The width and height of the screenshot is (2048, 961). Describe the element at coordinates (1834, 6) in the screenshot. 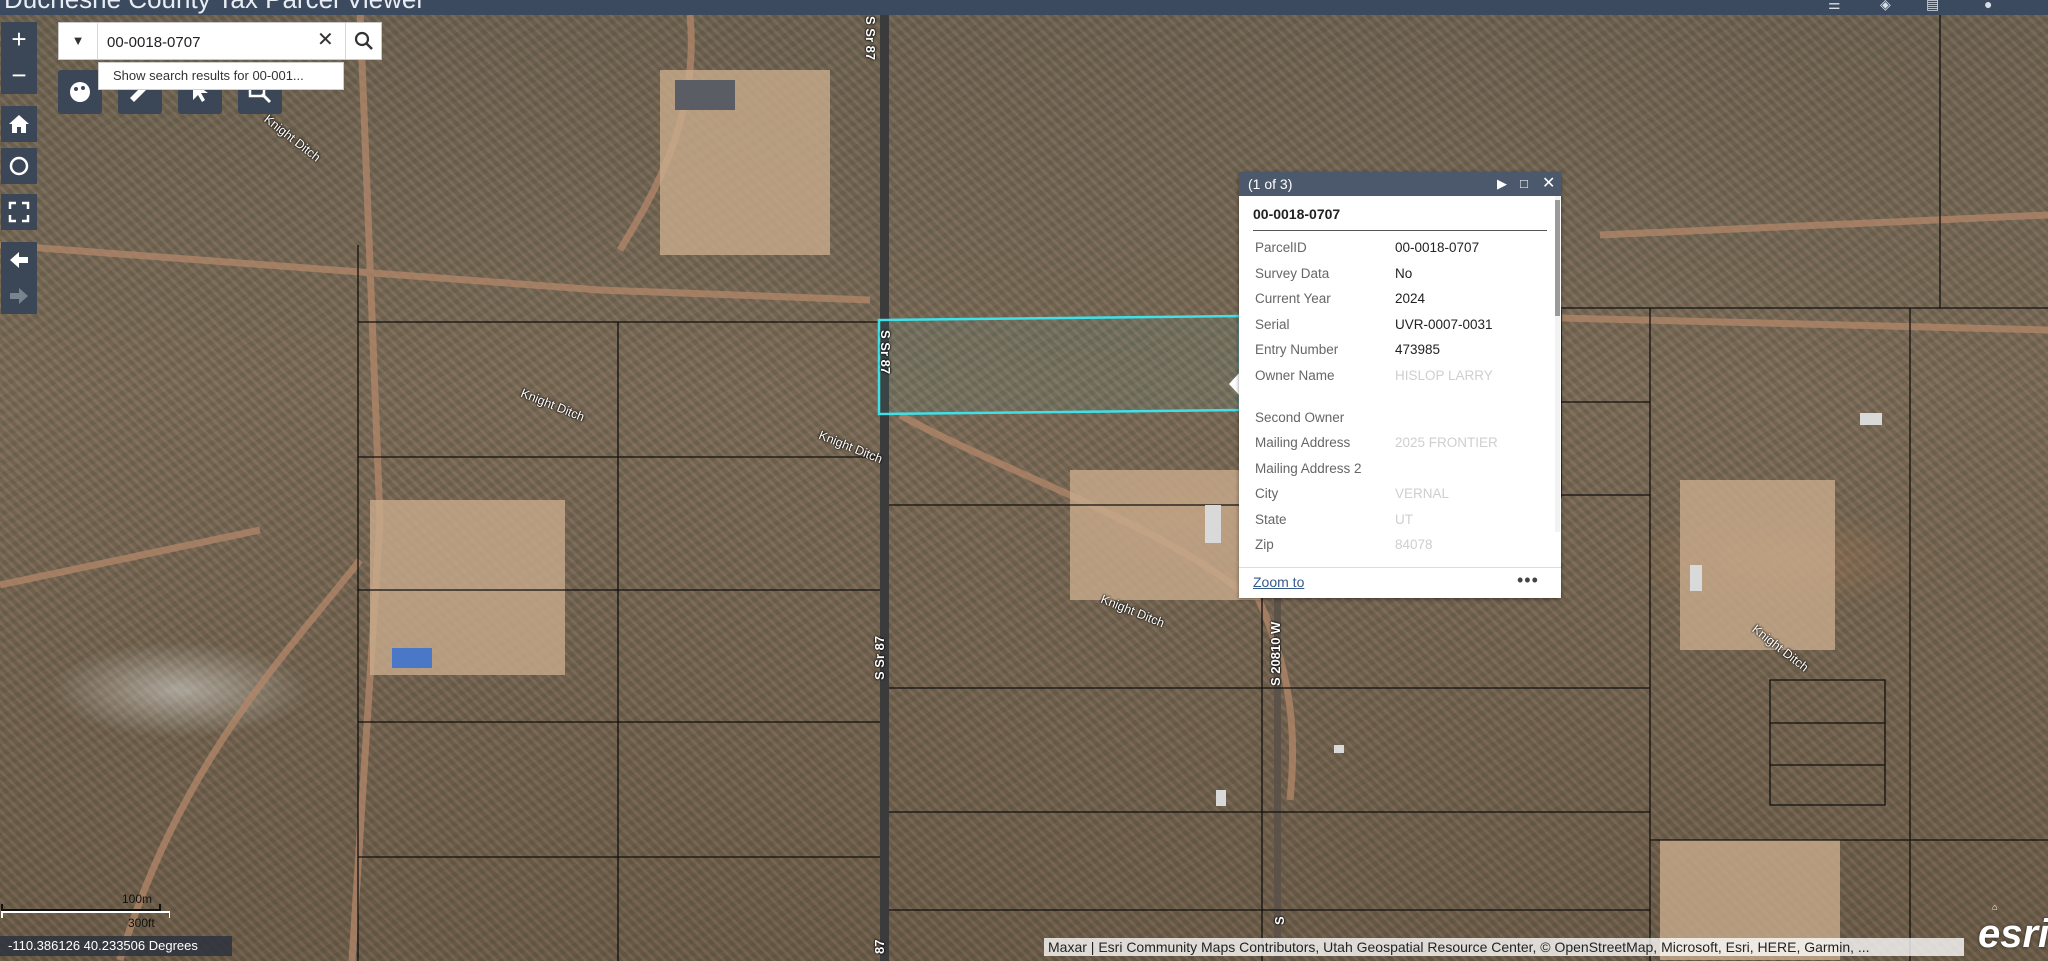

I see `list-icon: ☰` at that location.